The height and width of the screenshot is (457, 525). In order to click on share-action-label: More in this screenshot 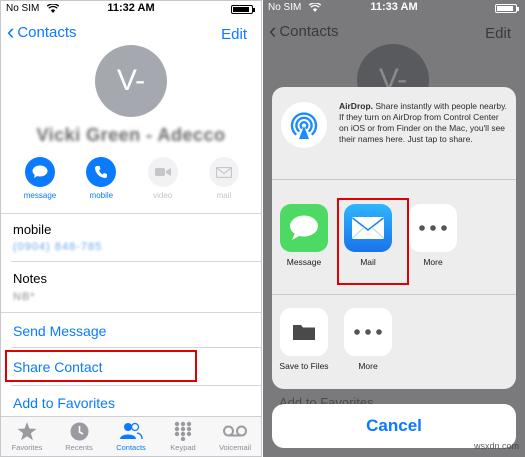, I will do `click(368, 366)`.